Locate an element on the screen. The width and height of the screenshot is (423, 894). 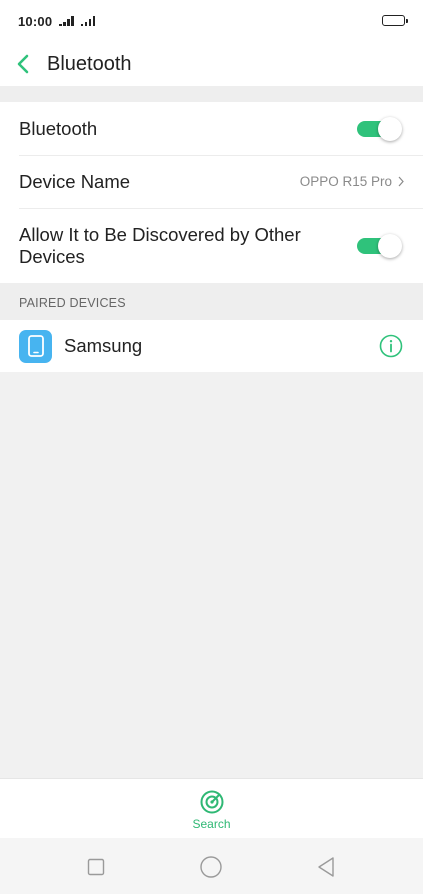
system-nav-bar is located at coordinates (211, 866).